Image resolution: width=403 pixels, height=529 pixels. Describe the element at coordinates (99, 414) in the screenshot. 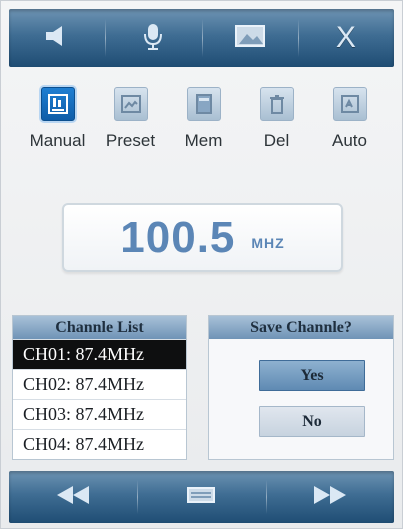

I see `channel-list-item: CH03: 87.4MHz` at that location.